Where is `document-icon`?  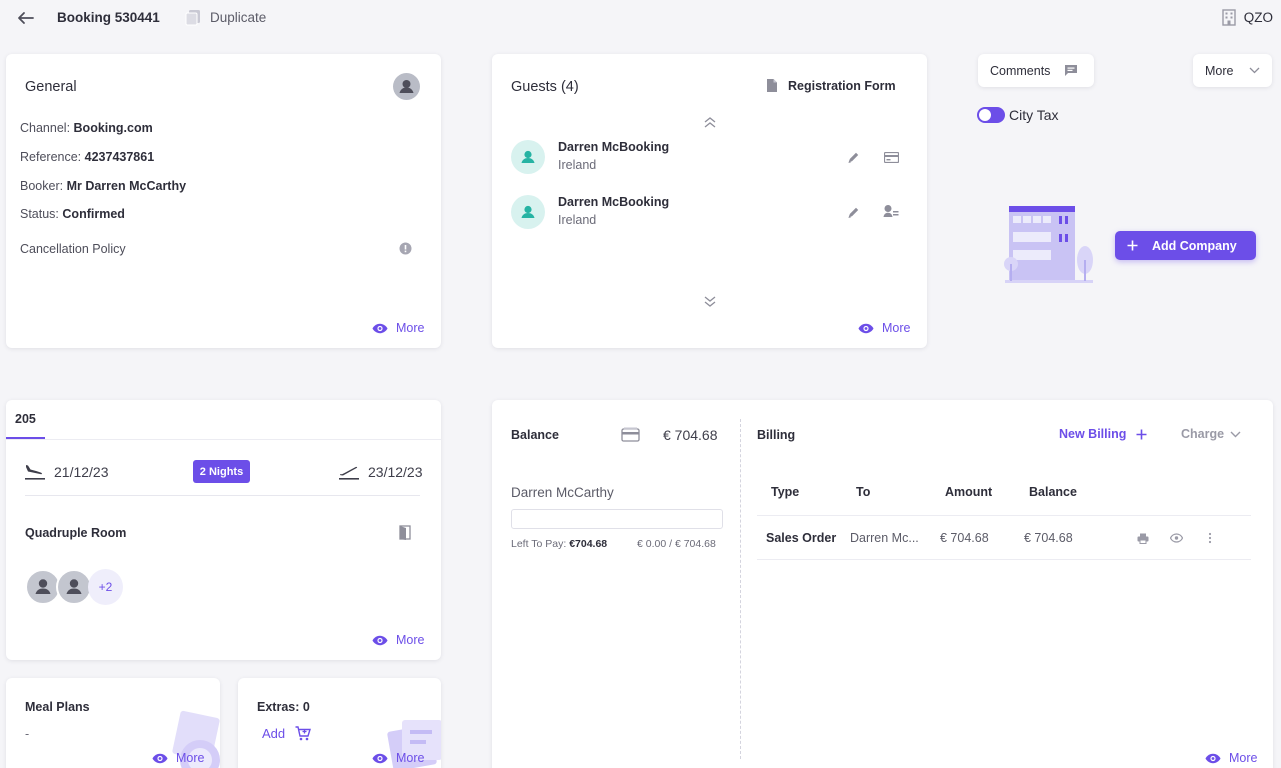 document-icon is located at coordinates (772, 85).